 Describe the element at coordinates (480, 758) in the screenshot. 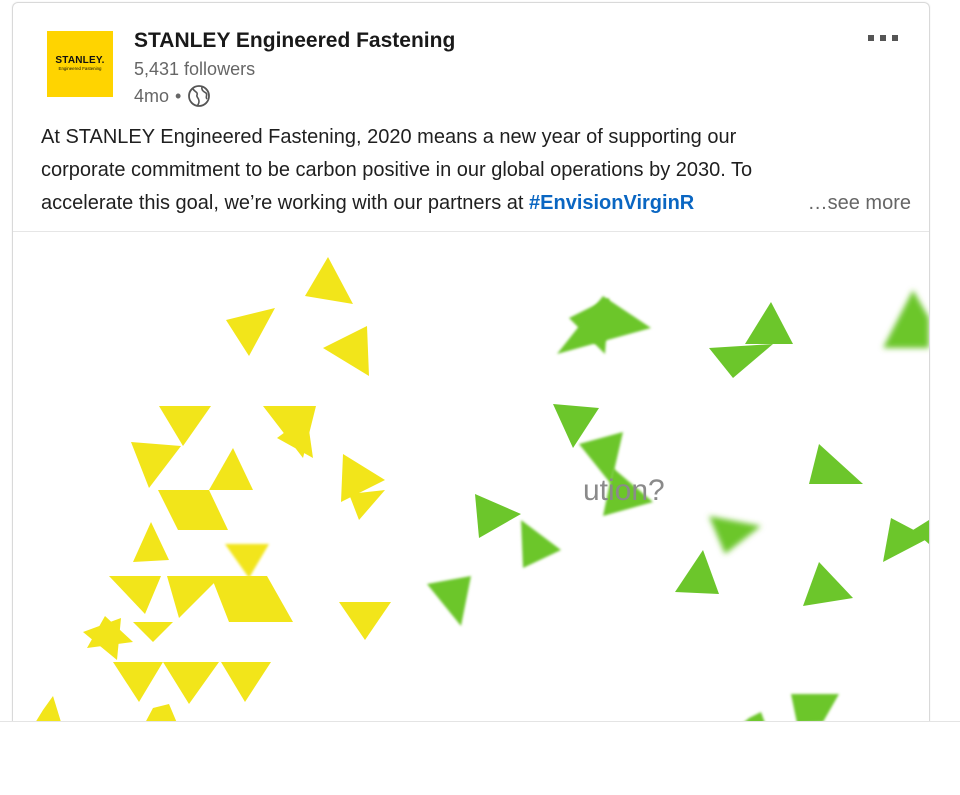

I see `bottom-bar` at that location.